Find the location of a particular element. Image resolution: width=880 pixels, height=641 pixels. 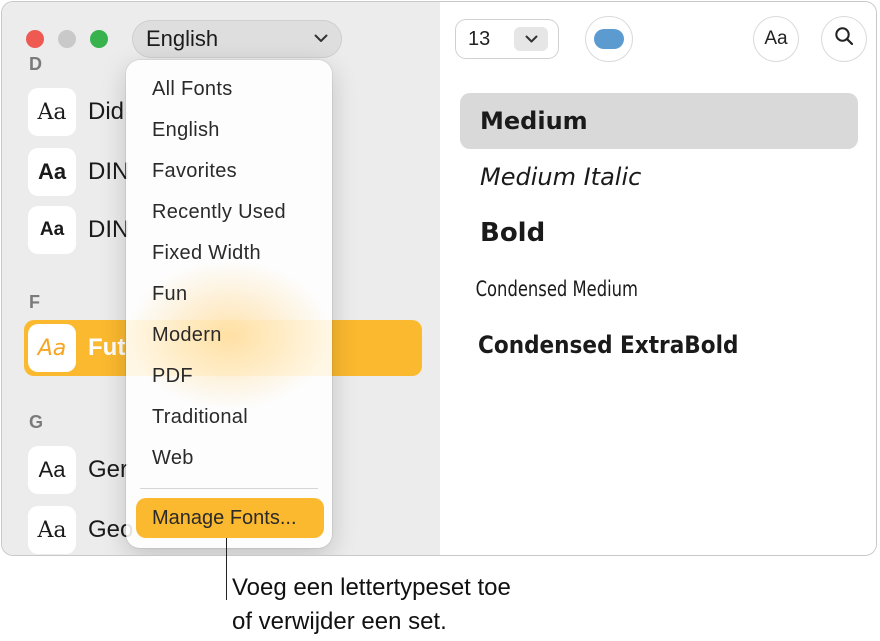

menu-item-modern: Modern is located at coordinates (187, 335).